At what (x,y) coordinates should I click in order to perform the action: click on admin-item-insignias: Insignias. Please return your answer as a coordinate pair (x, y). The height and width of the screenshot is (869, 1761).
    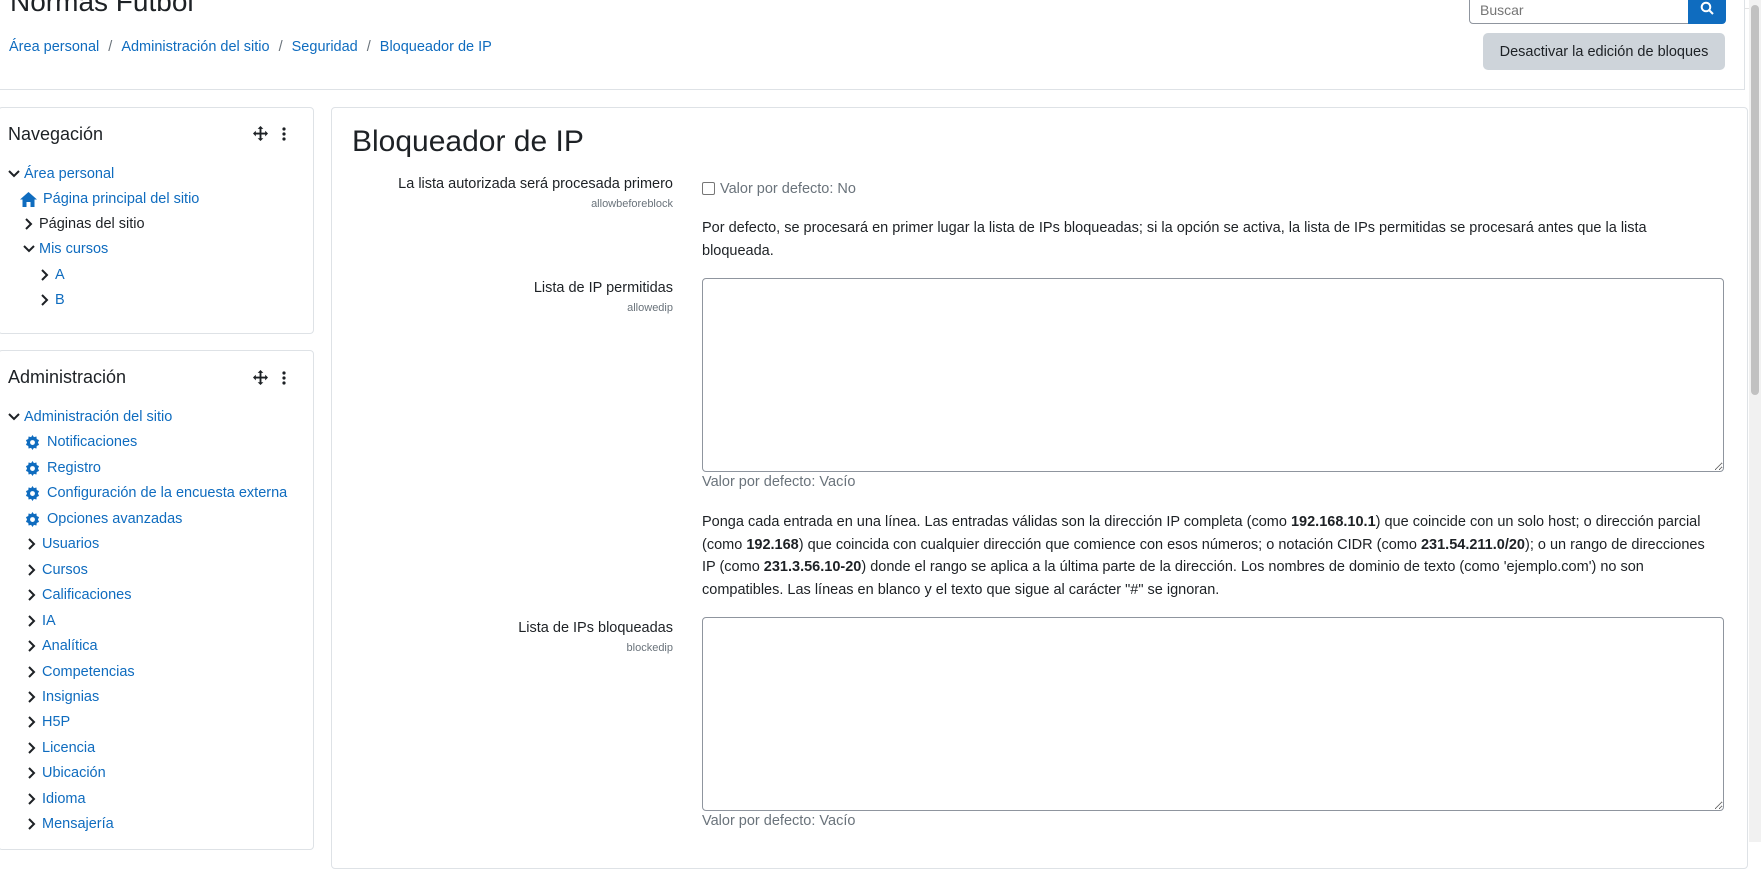
    Looking at the image, I should click on (62, 697).